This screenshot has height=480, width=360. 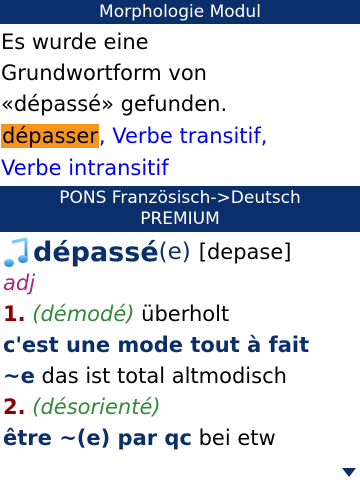 What do you see at coordinates (189, 136) in the screenshot?
I see `verbe-transitif-link: Verbe transitif,` at bounding box center [189, 136].